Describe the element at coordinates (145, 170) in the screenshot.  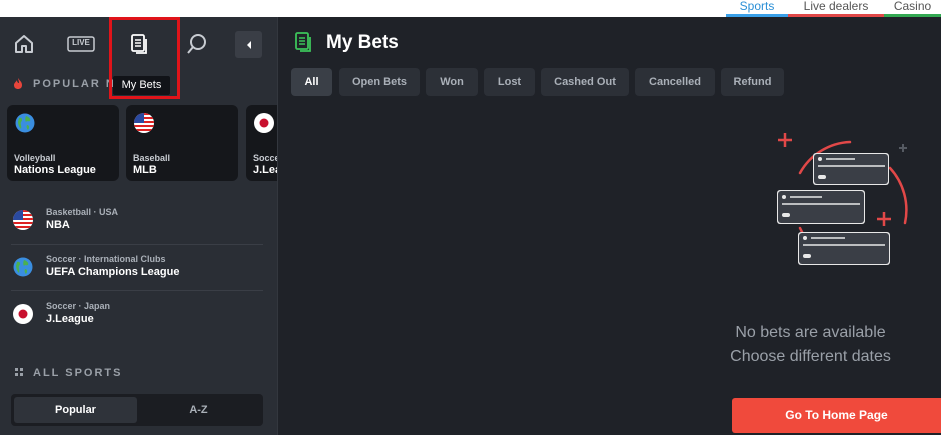
I see `card-league: MLB` at that location.